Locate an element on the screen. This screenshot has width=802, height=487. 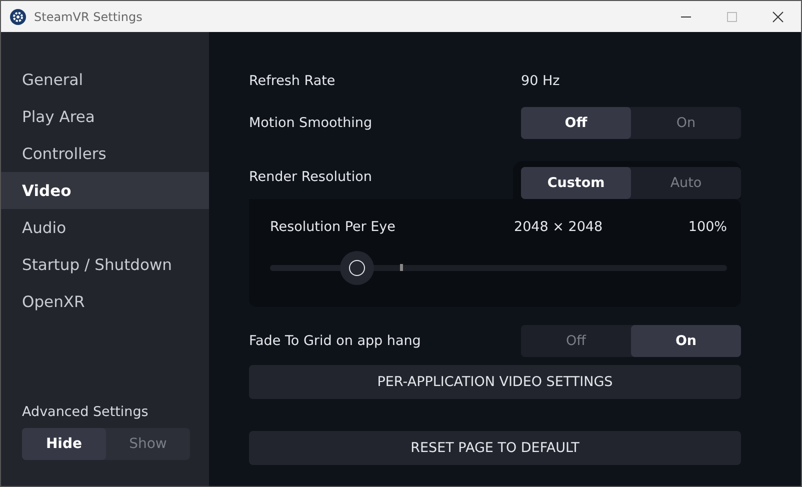
setting-label: Motion Smoothing is located at coordinates (310, 123).